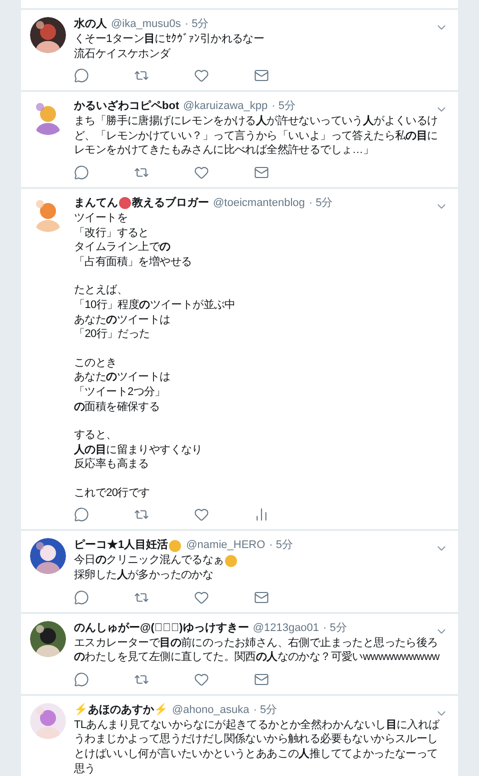 The width and height of the screenshot is (479, 776). Describe the element at coordinates (170, 203) in the screenshot. I see `user-name: 教えるブロガー` at that location.